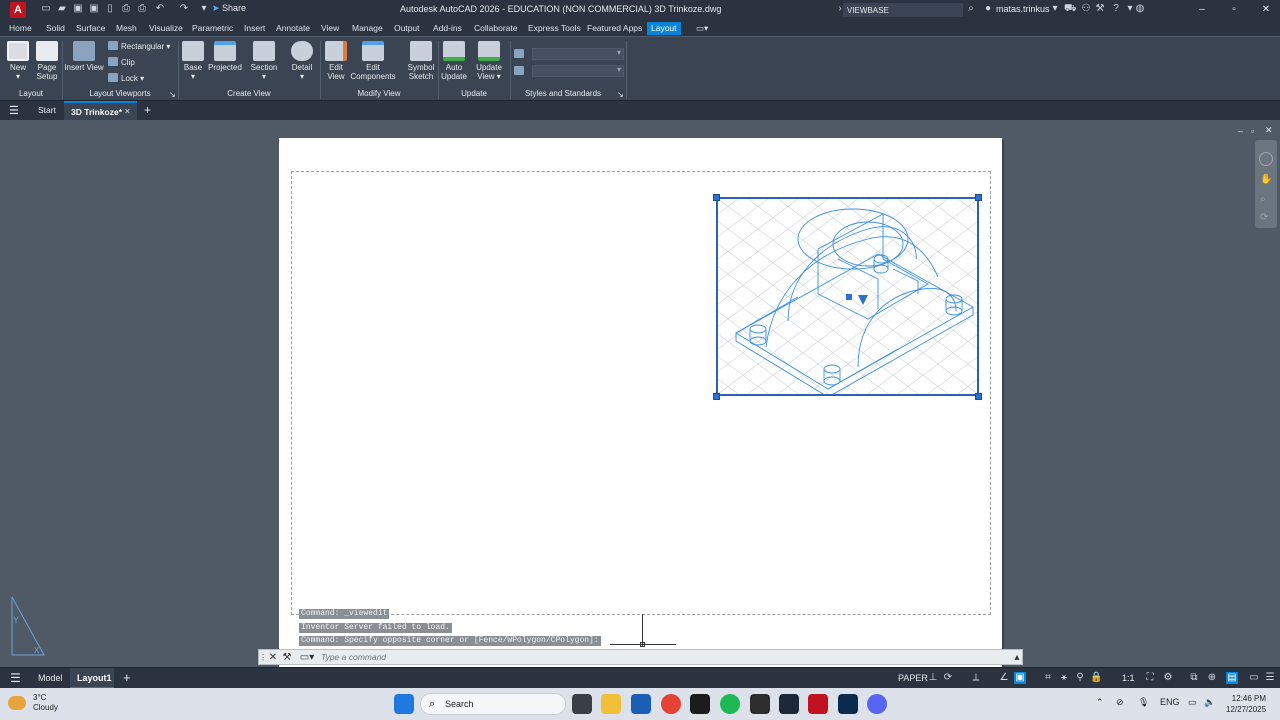 The height and width of the screenshot is (720, 1280). I want to click on steam-icon, so click(789, 704).